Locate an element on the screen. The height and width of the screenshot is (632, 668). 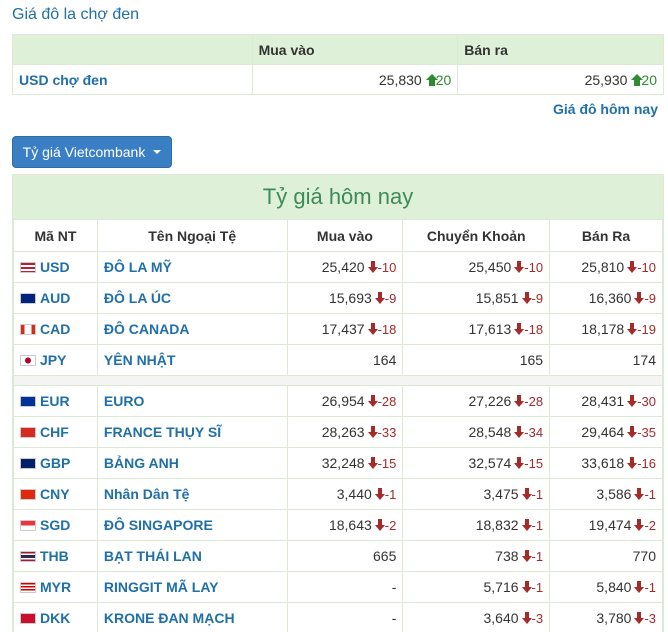
buy-value: - is located at coordinates (394, 587).